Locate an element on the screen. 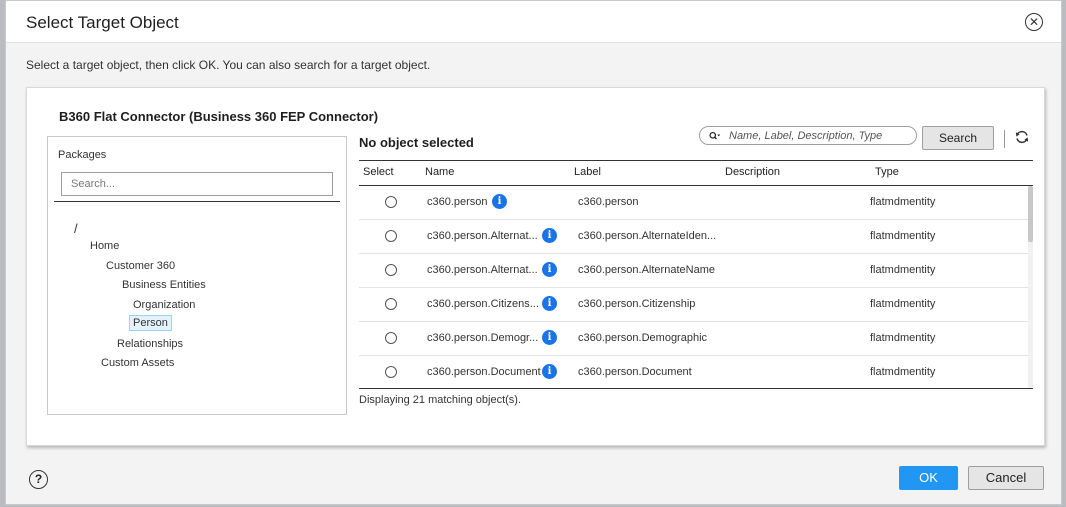 The width and height of the screenshot is (1066, 507). column-header-select: Select is located at coordinates (378, 172).